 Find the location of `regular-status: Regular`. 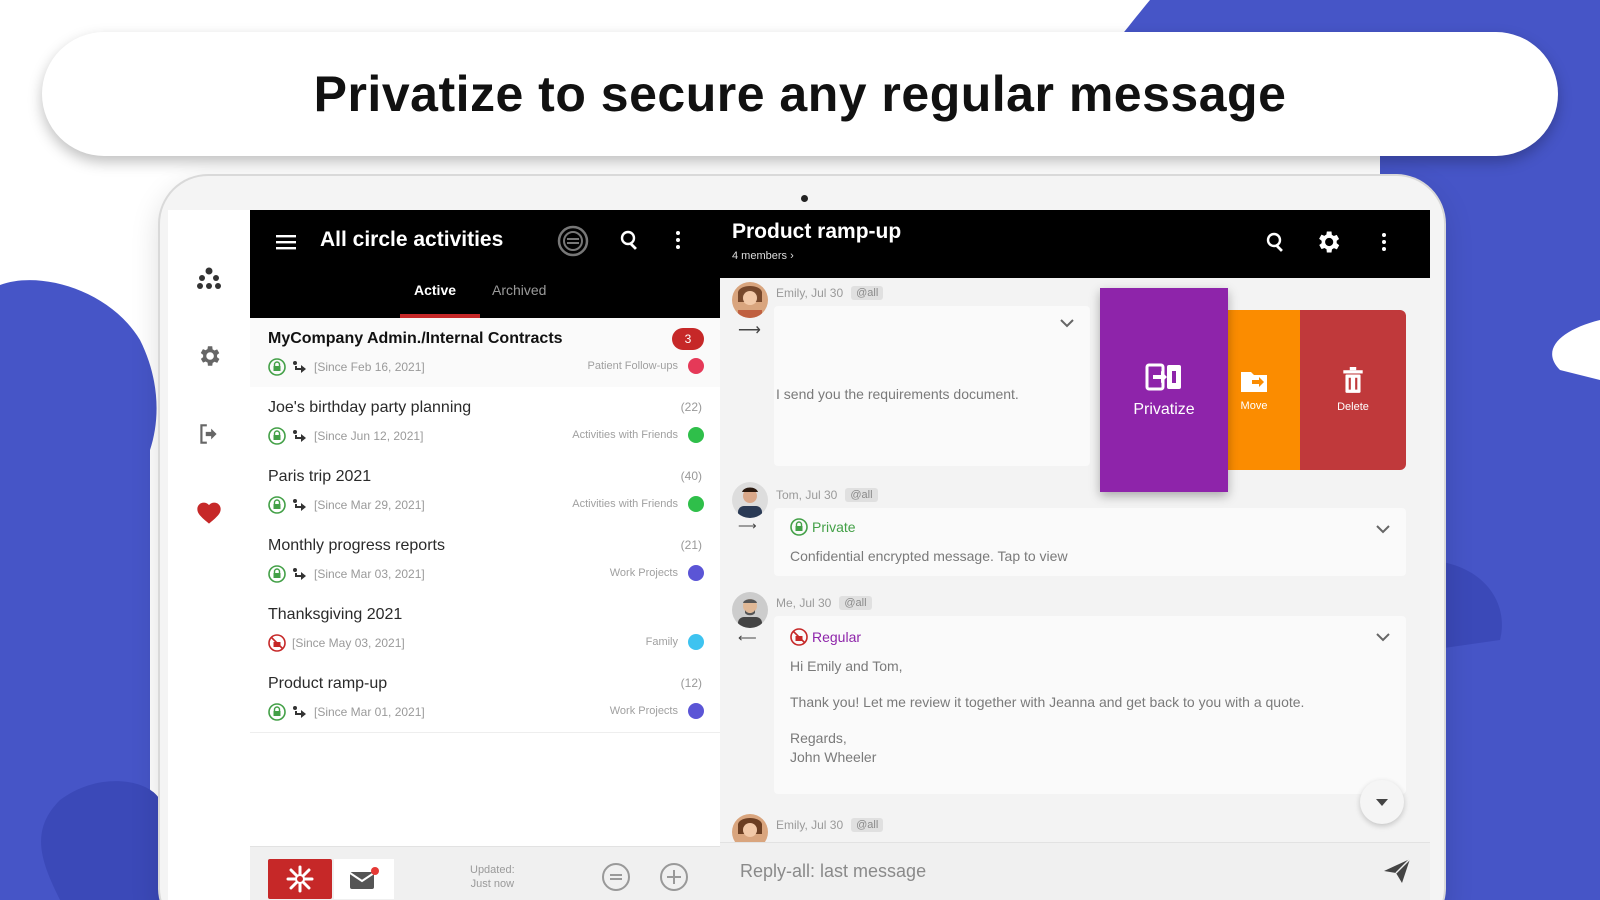

regular-status: Regular is located at coordinates (825, 637).